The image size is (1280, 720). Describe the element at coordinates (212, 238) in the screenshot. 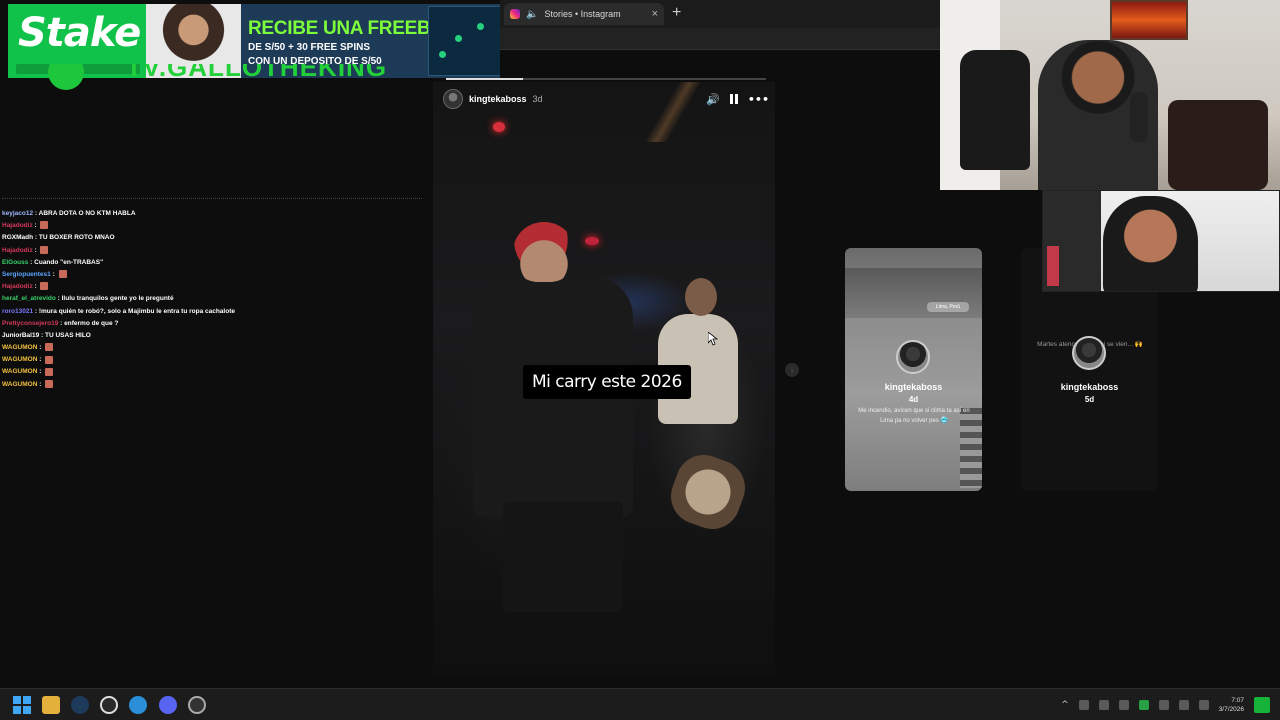

I see `chat-message: RGXMadh : TU BOXER ROTO MNAO` at that location.